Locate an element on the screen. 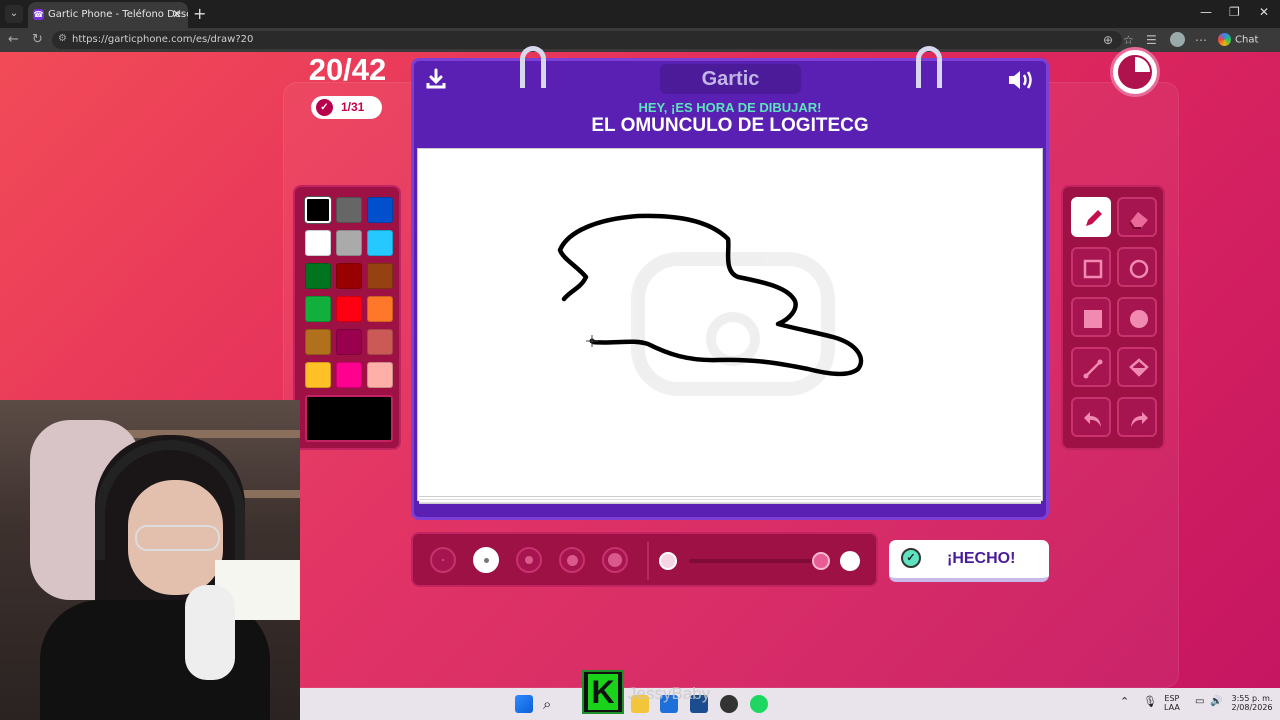 The height and width of the screenshot is (720, 1280). round-counter: 20/42 is located at coordinates (347, 69).